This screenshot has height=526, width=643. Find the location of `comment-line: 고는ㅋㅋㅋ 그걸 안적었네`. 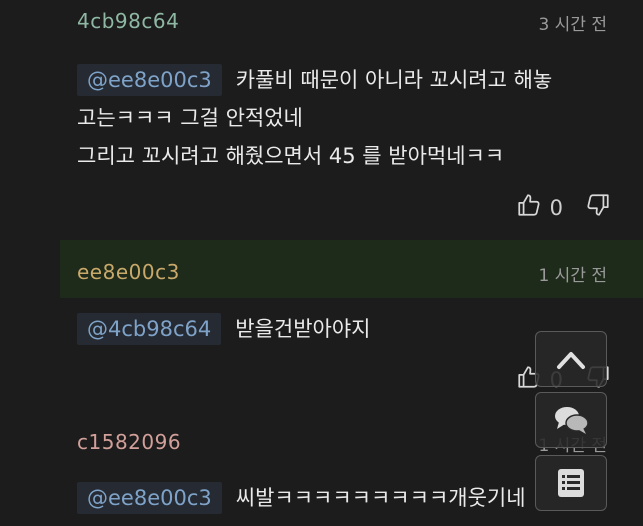

comment-line: 고는ㅋㅋㅋ 그걸 안적었네 is located at coordinates (190, 118).